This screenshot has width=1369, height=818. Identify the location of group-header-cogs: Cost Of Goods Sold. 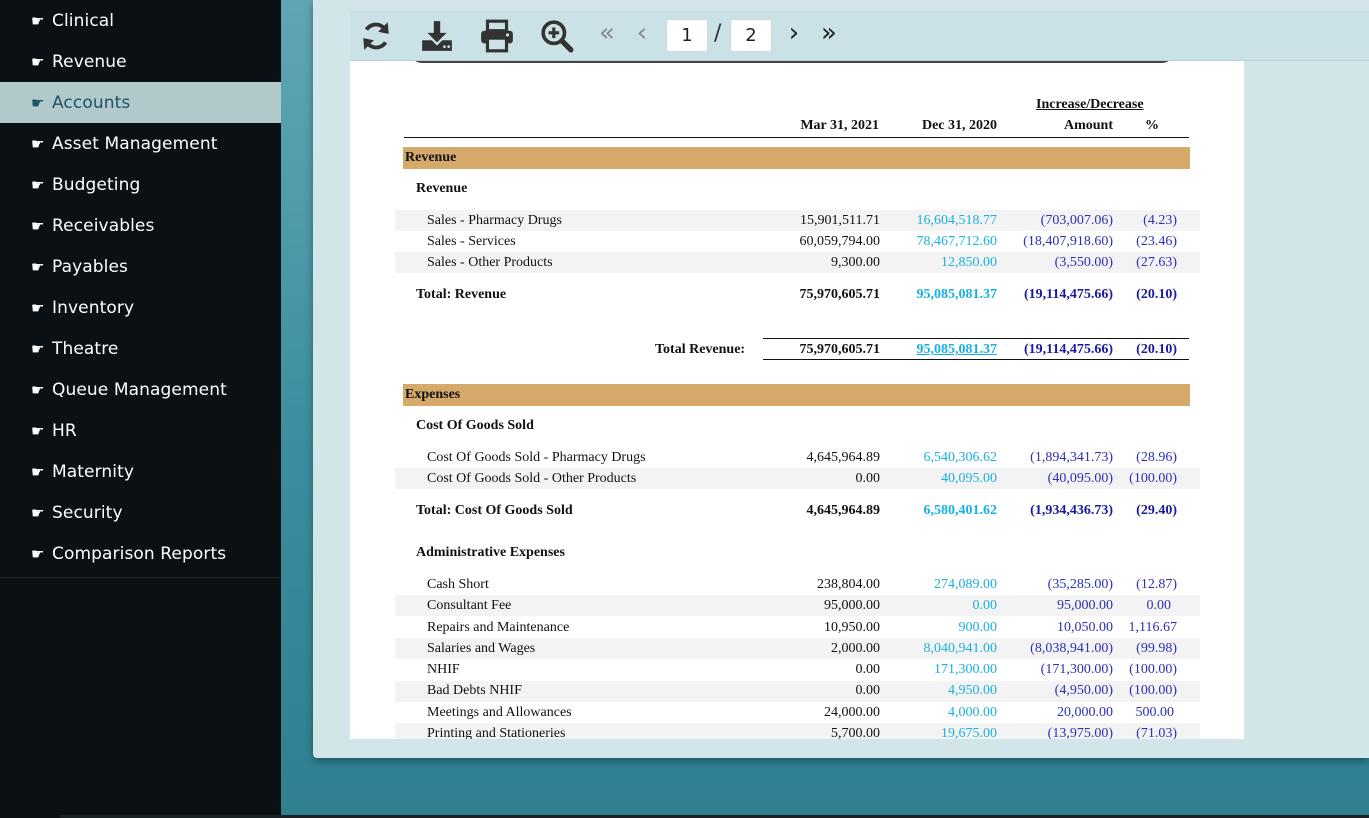
(475, 425).